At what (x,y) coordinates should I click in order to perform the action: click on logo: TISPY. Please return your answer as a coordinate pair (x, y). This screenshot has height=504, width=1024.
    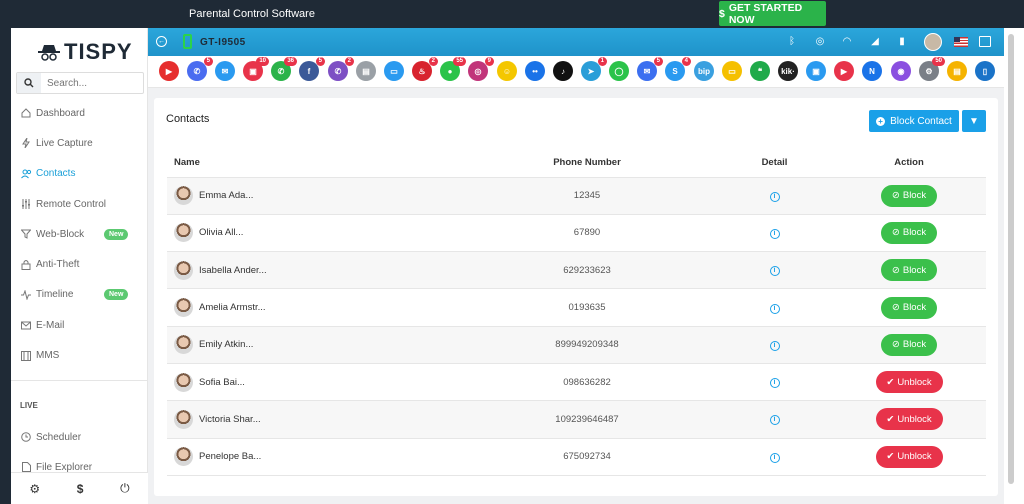
    Looking at the image, I should click on (85, 52).